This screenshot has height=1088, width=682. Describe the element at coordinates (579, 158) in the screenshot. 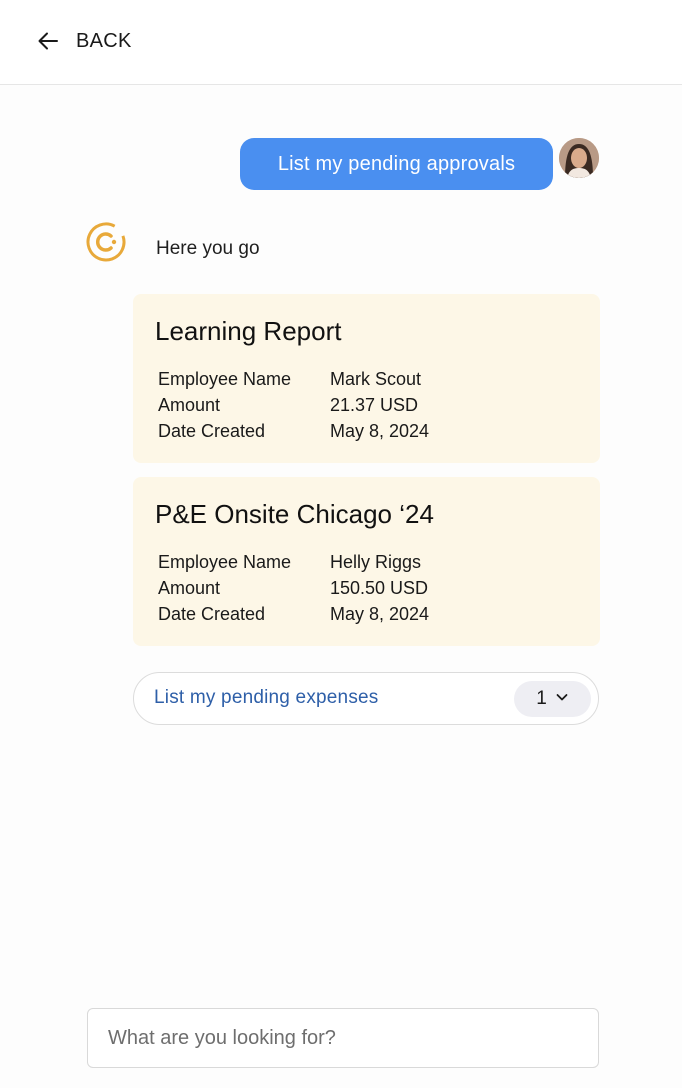

I see `user-avatar` at that location.